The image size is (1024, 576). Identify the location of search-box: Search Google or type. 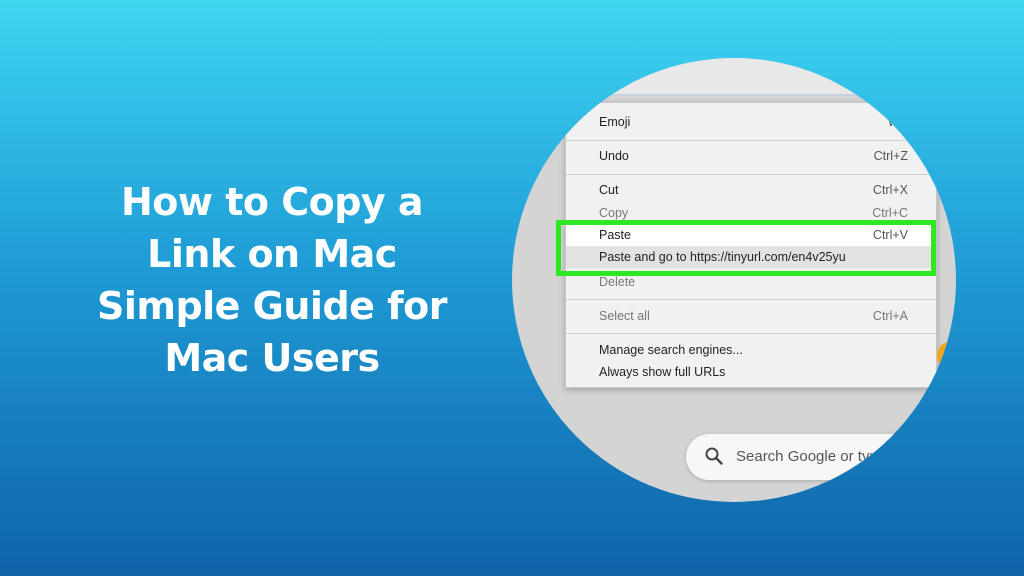
(821, 457).